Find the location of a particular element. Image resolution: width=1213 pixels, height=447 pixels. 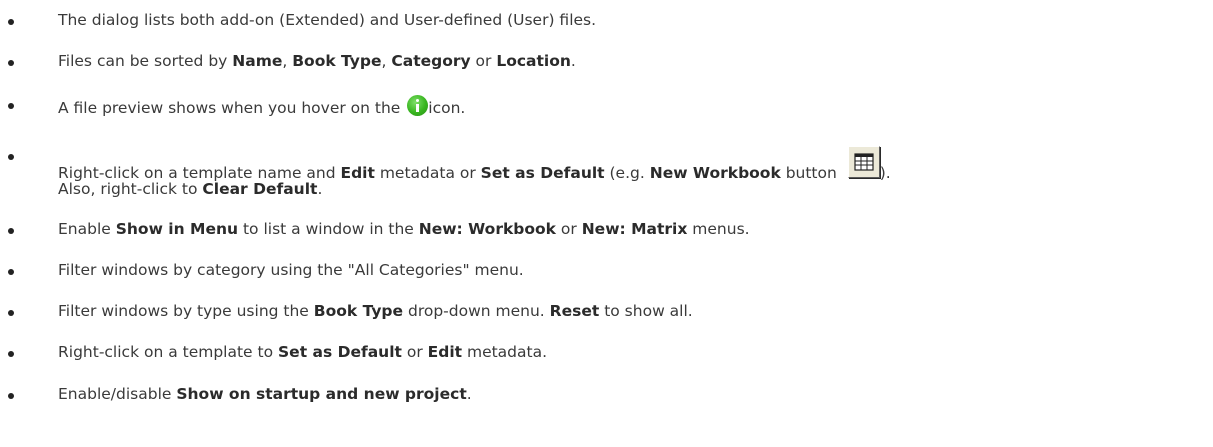

new-workbook-button-icon is located at coordinates (863, 162).